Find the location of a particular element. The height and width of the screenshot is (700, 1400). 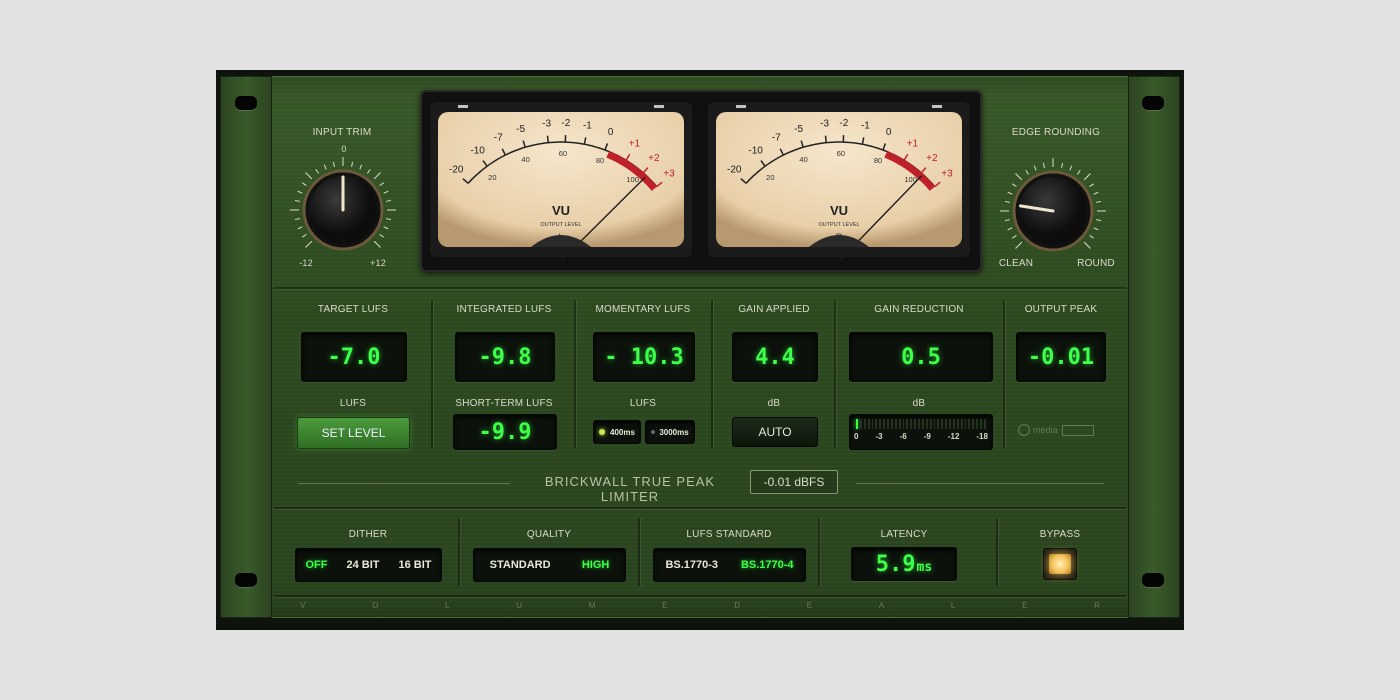

rack-rail-right is located at coordinates (1154, 347).